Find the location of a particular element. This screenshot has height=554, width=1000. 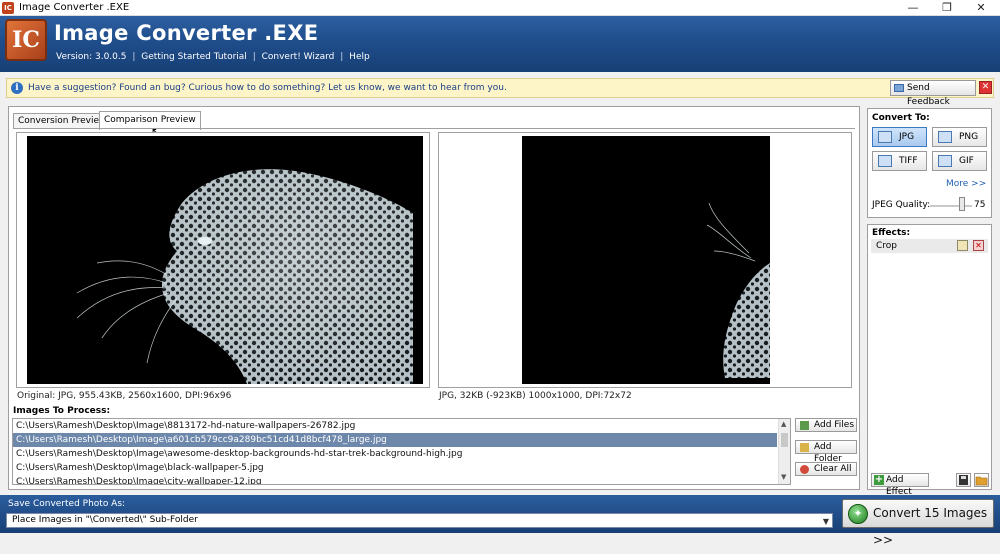

version-label: Version: 3.0.0.5 is located at coordinates (91, 57).